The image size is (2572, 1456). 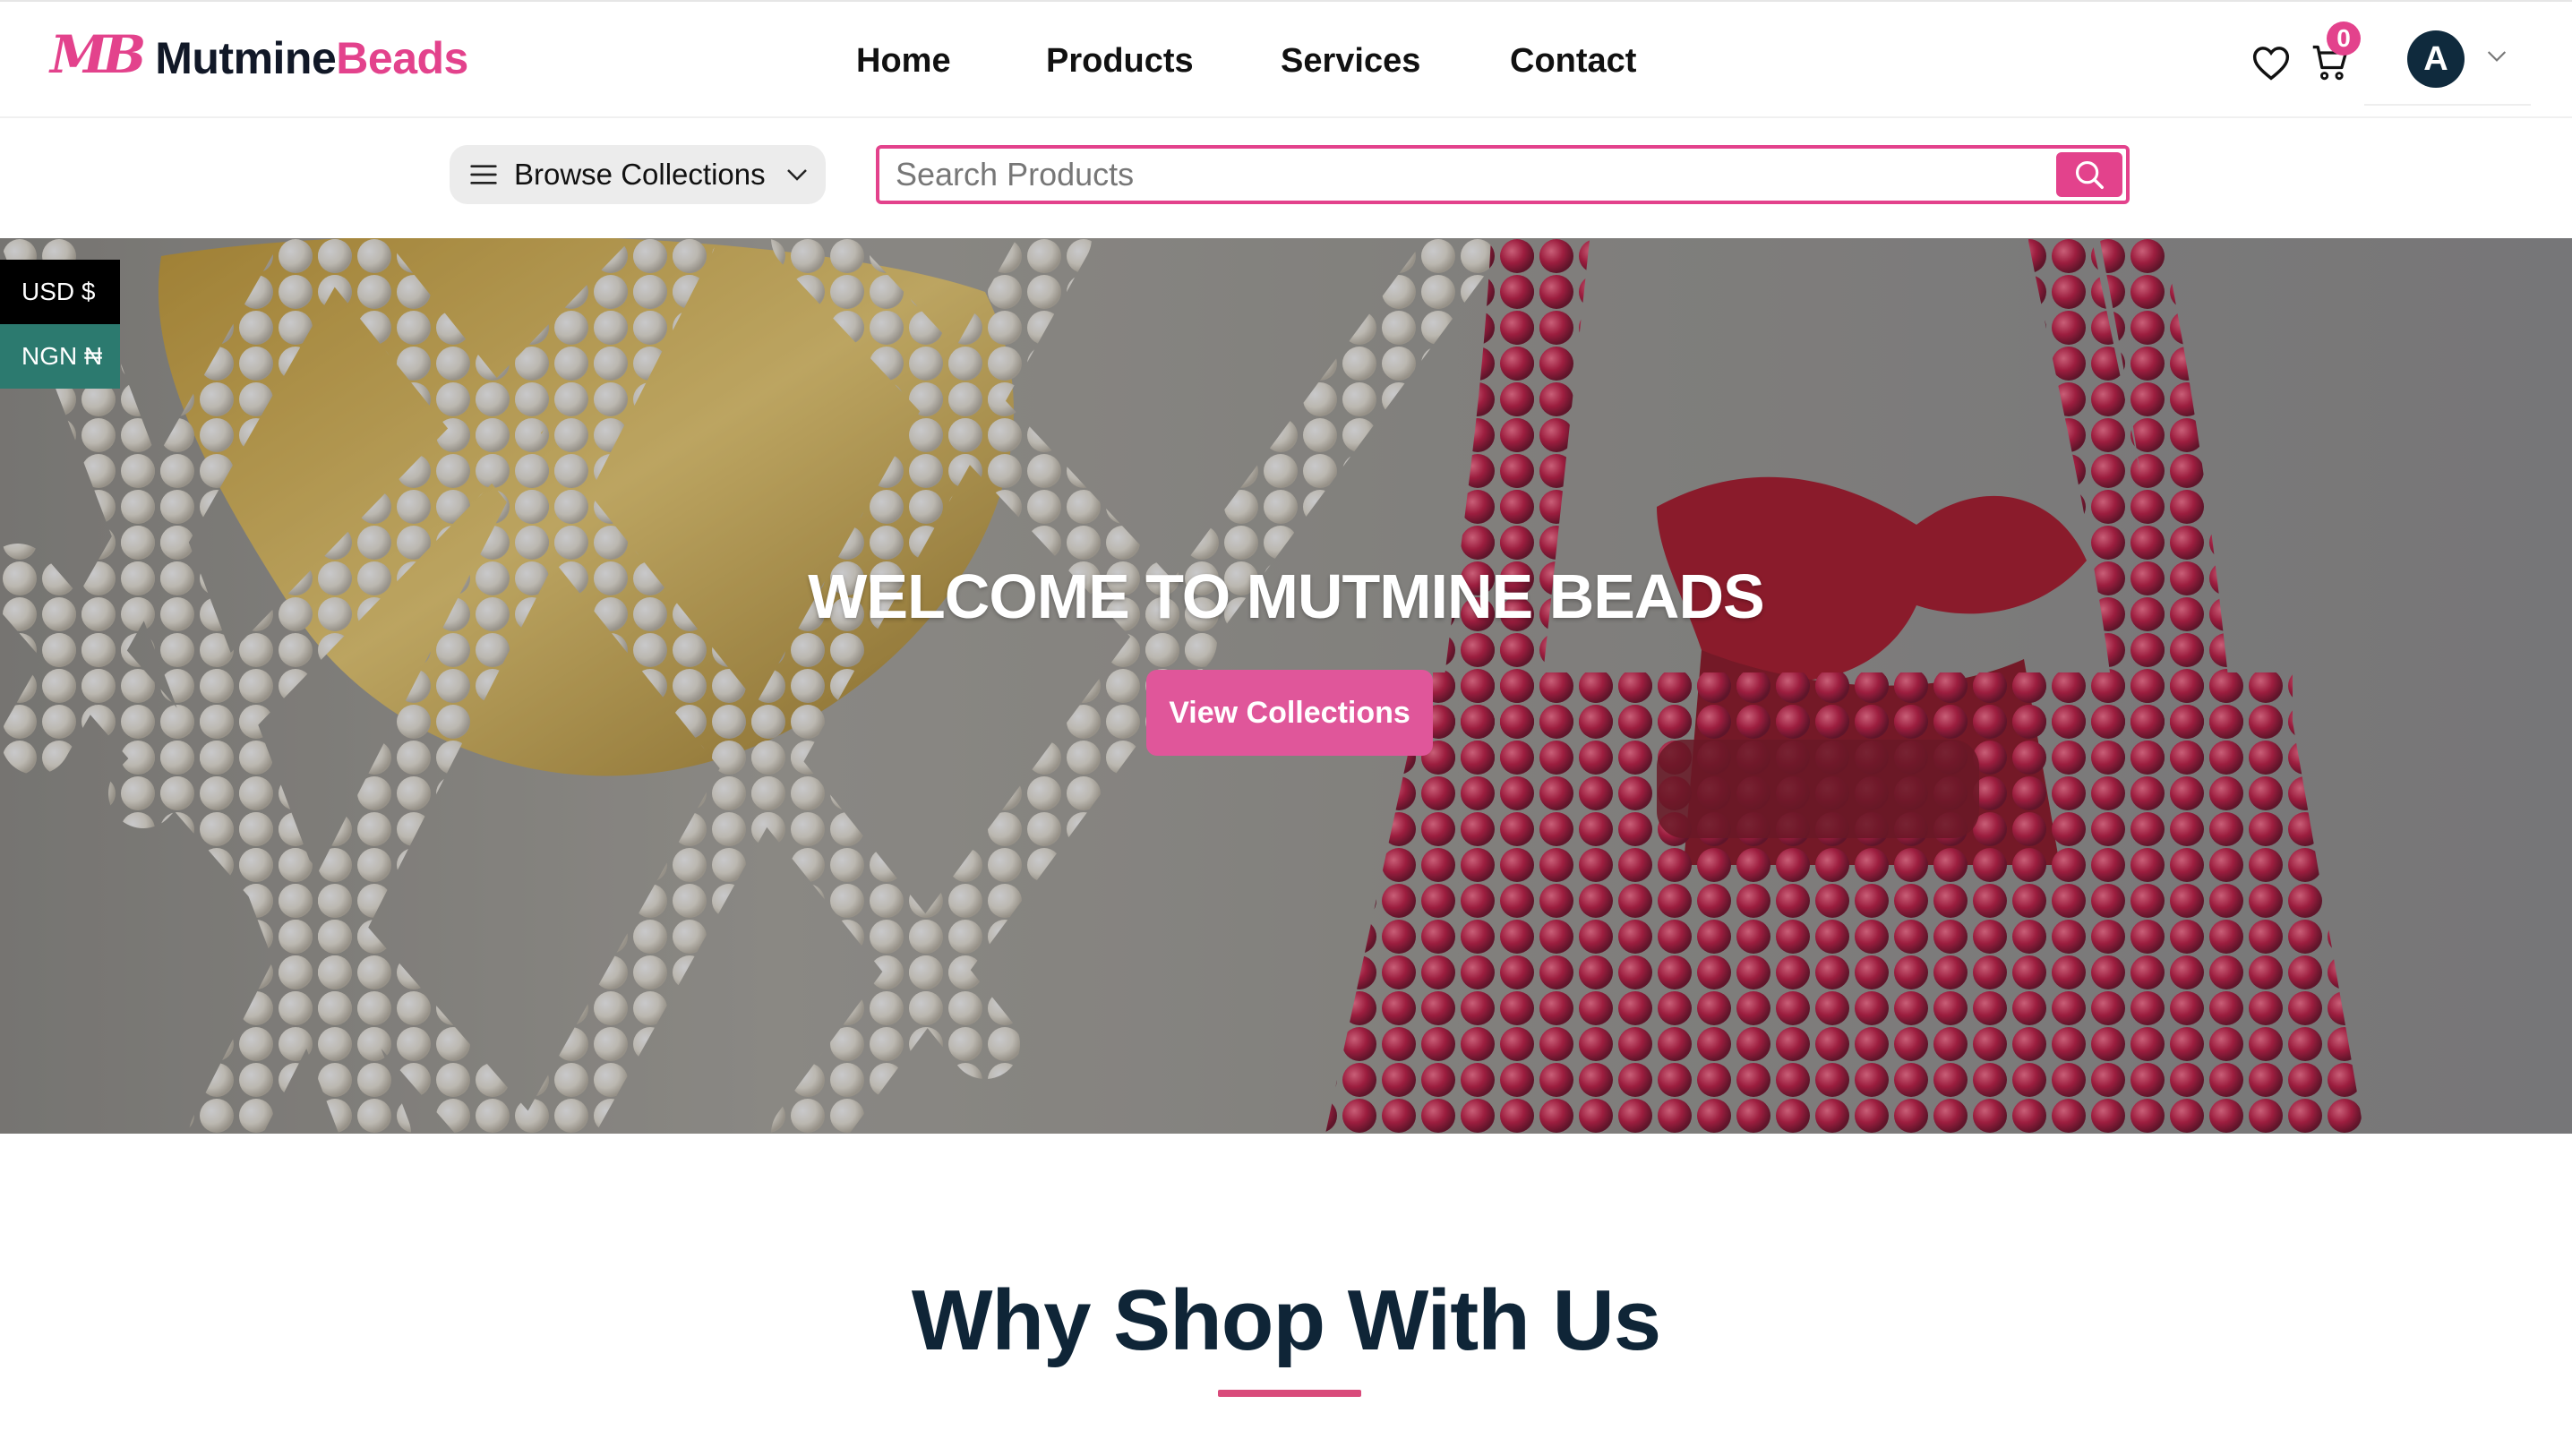 What do you see at coordinates (904, 61) in the screenshot?
I see `nav-home: Home` at bounding box center [904, 61].